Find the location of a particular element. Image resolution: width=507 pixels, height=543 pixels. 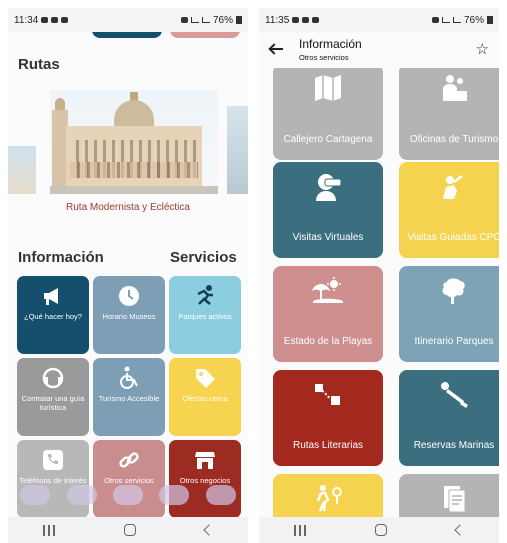

rutas-heading: Rutas is located at coordinates (39, 64).